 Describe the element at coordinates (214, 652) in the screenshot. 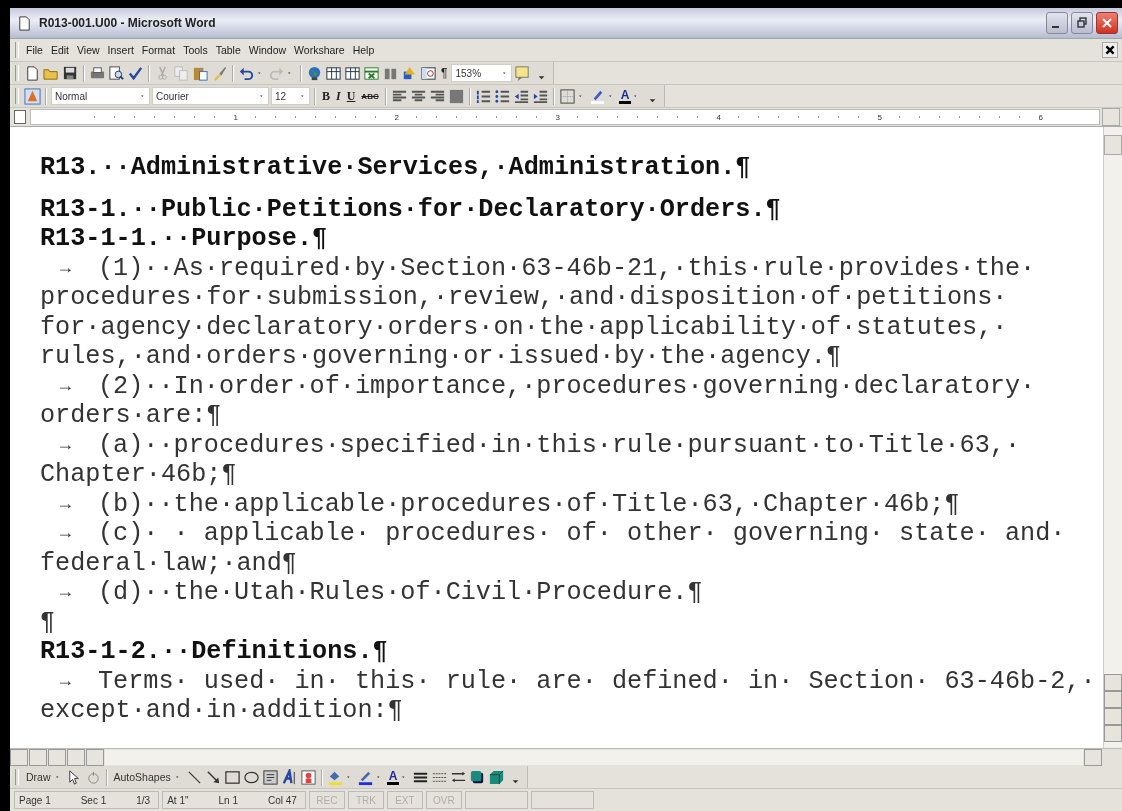

I see `heading: R13-1-2.··Definitions.¶` at that location.